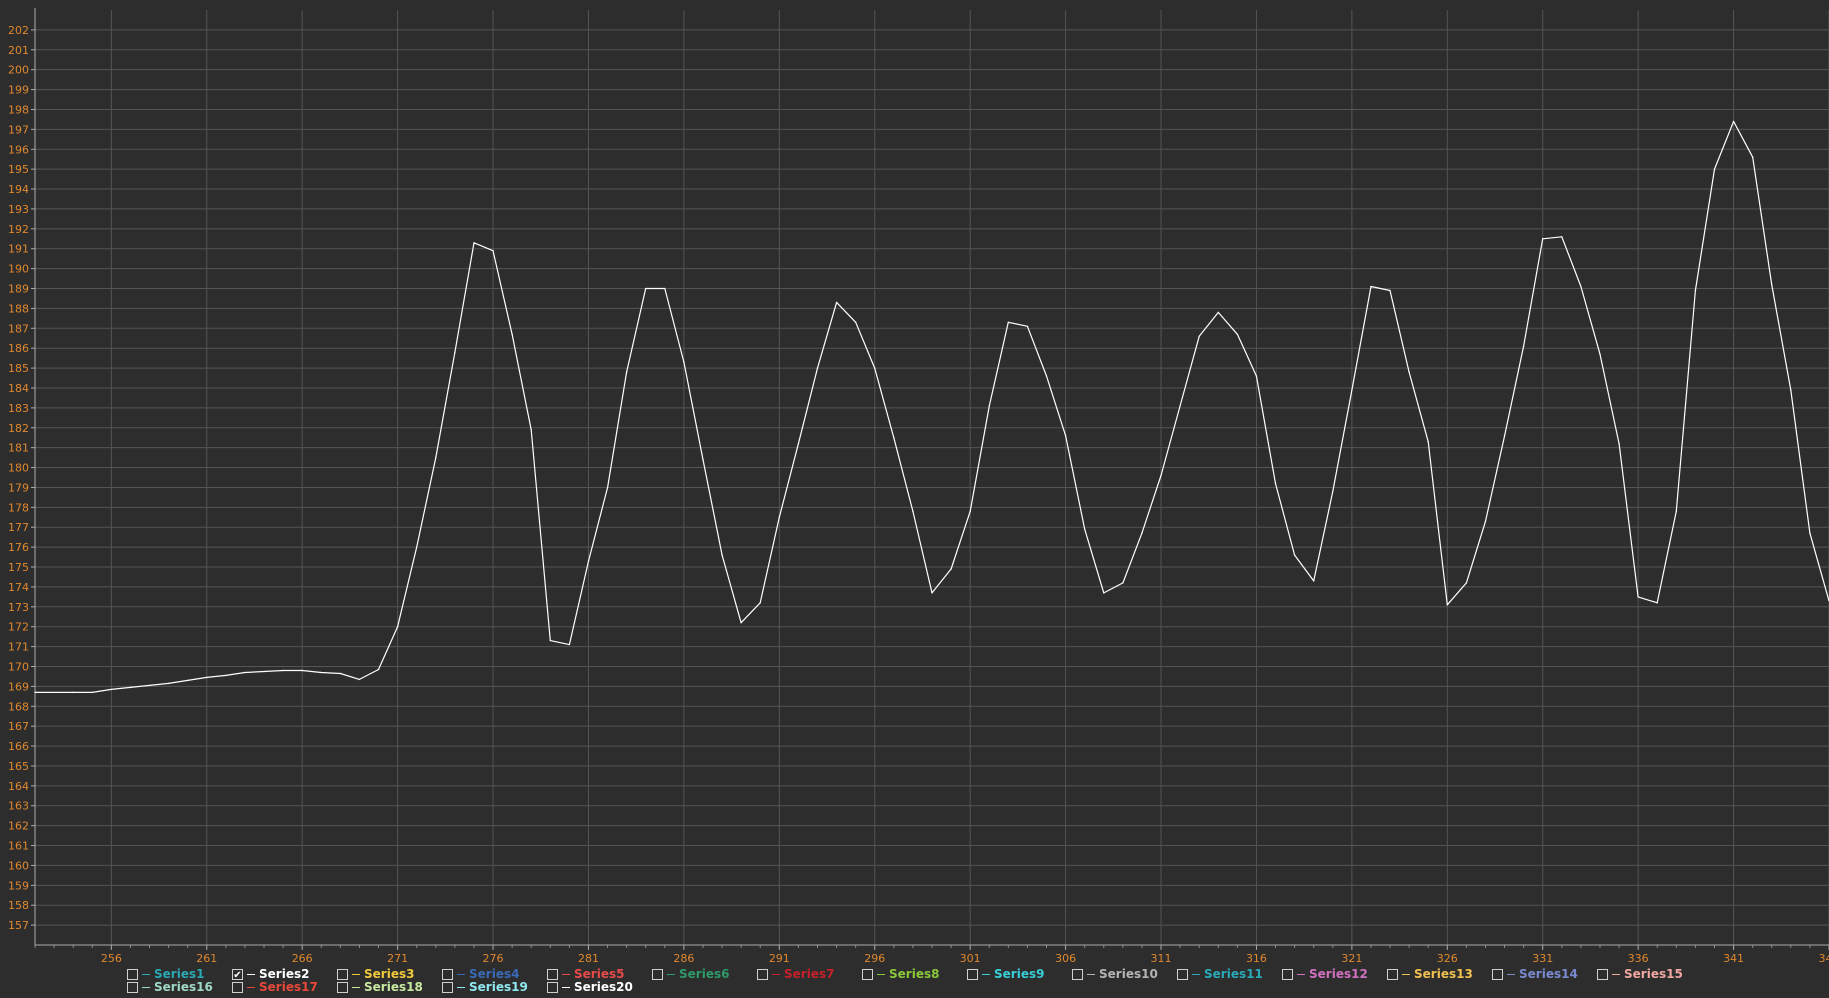  Describe the element at coordinates (1548, 974) in the screenshot. I see `legend-label: Series14` at that location.